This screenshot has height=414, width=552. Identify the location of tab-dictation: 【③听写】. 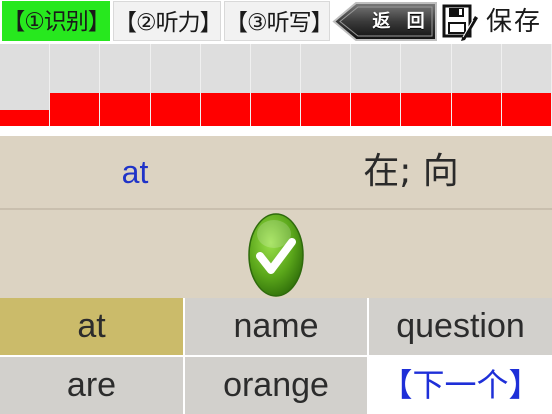
(279, 21).